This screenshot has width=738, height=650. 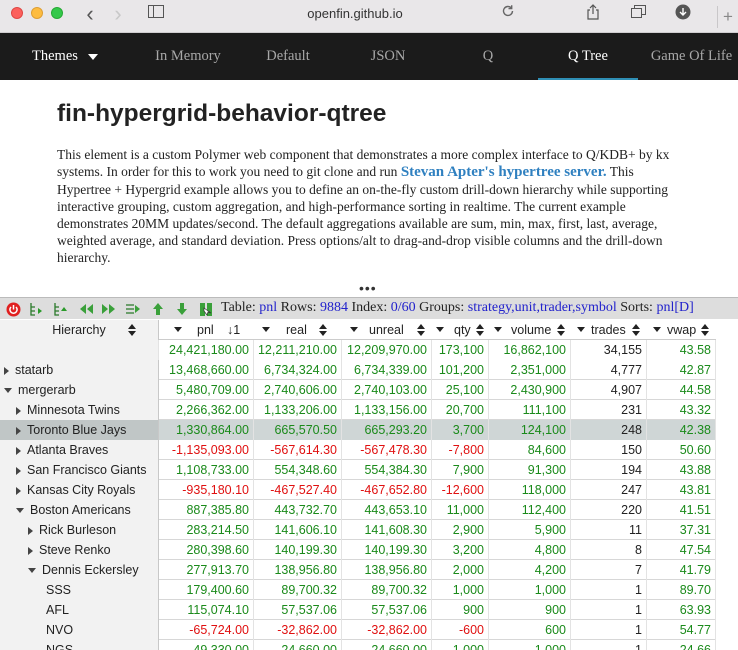 I want to click on value-cell: 1,108,733.00, so click(x=206, y=470).